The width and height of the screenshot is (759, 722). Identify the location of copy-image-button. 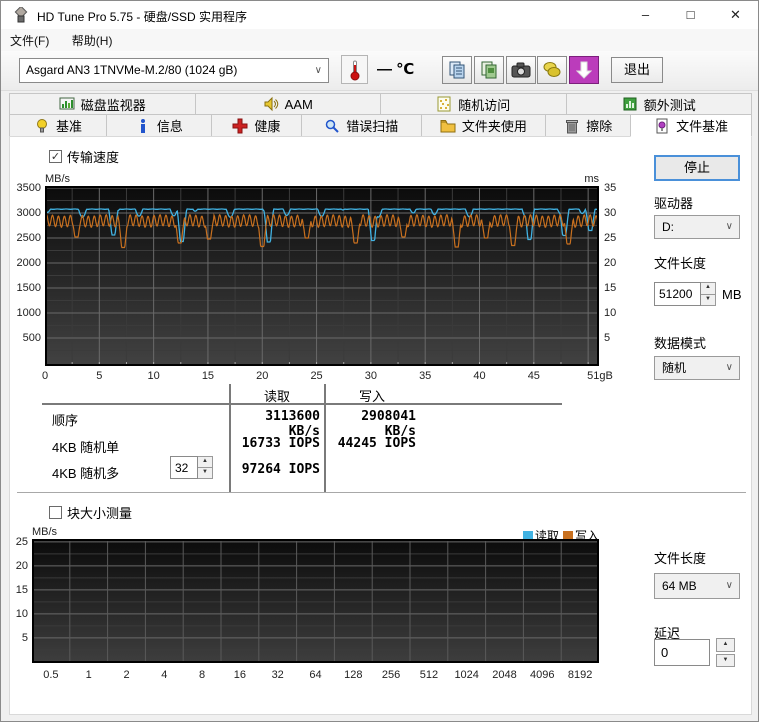
(489, 70).